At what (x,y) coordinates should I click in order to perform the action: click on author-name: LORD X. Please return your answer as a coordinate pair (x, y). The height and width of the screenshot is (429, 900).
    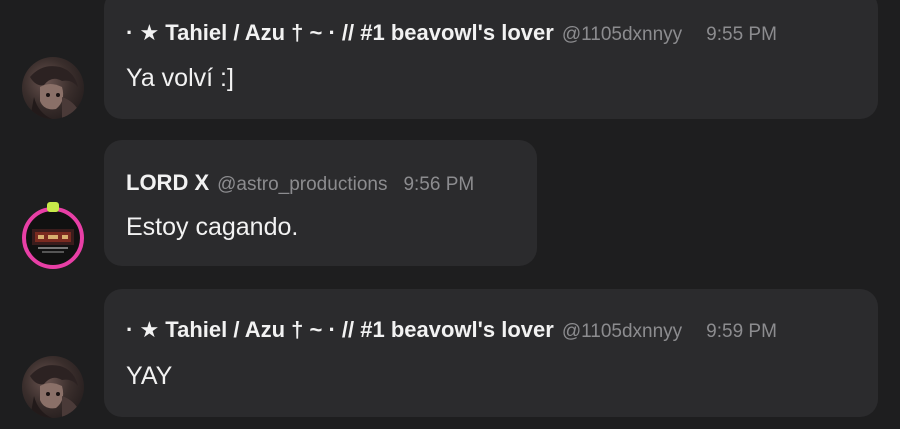
    Looking at the image, I should click on (167, 183).